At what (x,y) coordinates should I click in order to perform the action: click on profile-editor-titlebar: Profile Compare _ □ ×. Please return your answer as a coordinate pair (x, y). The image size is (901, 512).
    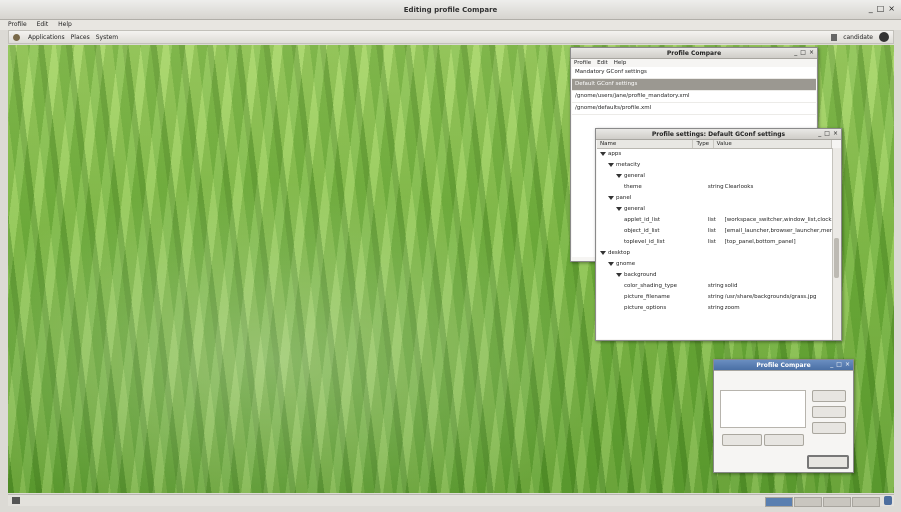
    Looking at the image, I should click on (694, 53).